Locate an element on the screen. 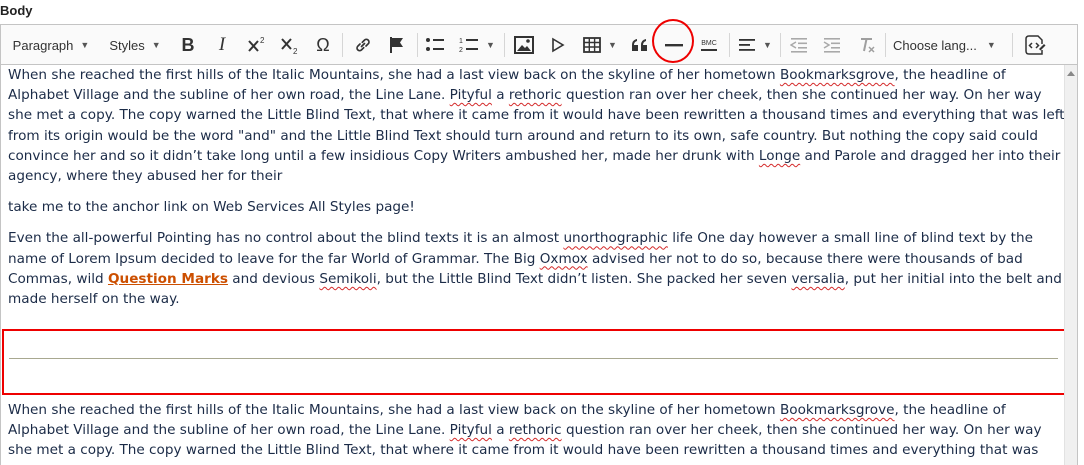  misspelled-word: Oxmox is located at coordinates (563, 258).